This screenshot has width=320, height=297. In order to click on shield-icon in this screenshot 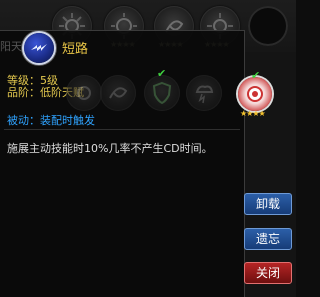, I will do `click(162, 93)`.